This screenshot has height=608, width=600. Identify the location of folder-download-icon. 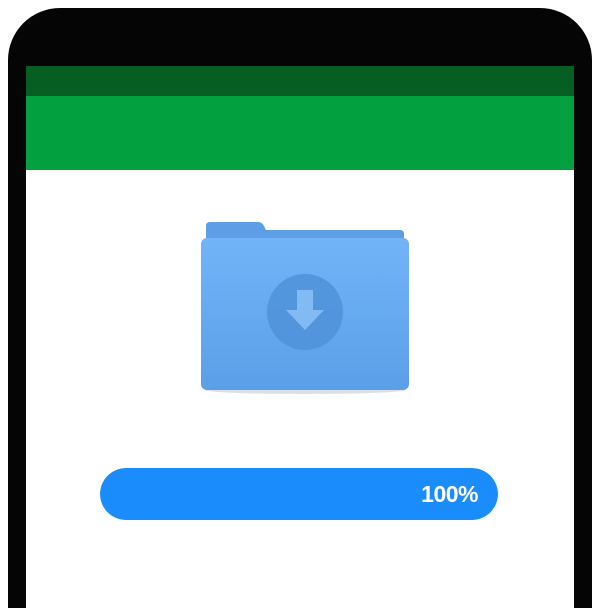
(305, 308).